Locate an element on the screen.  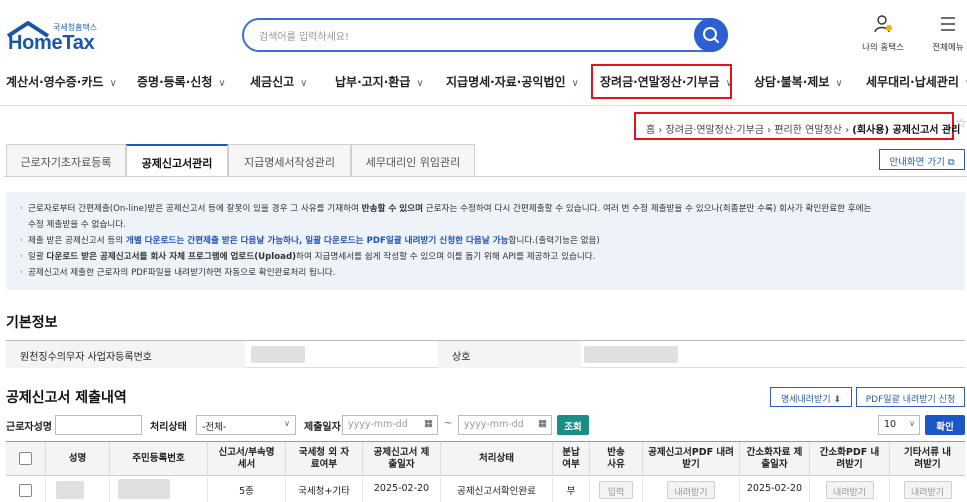
return-reason-button: 입력 is located at coordinates (616, 490).